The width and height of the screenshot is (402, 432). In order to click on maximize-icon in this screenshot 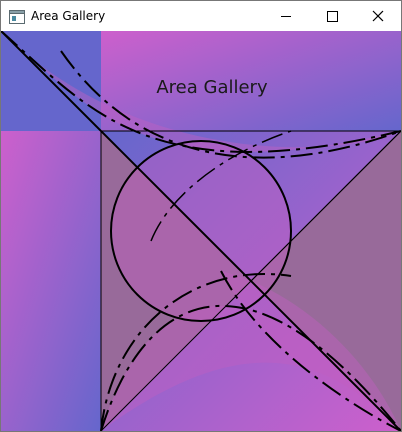, I will do `click(332, 16)`.